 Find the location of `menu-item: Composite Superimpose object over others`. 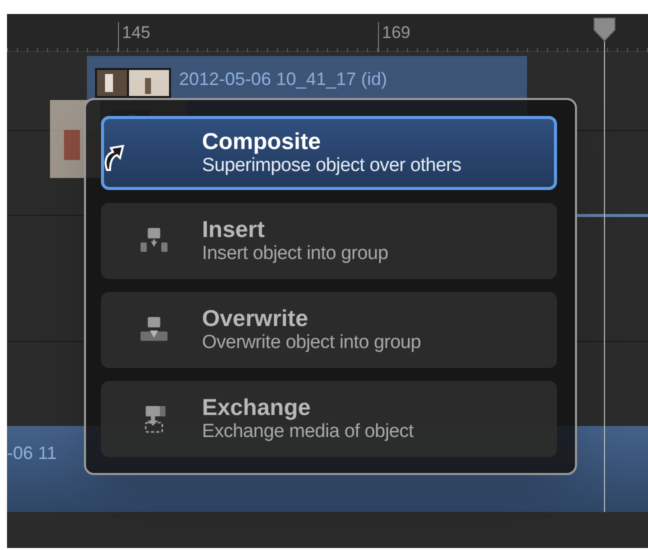

menu-item: Composite Superimpose object over others is located at coordinates (329, 153).